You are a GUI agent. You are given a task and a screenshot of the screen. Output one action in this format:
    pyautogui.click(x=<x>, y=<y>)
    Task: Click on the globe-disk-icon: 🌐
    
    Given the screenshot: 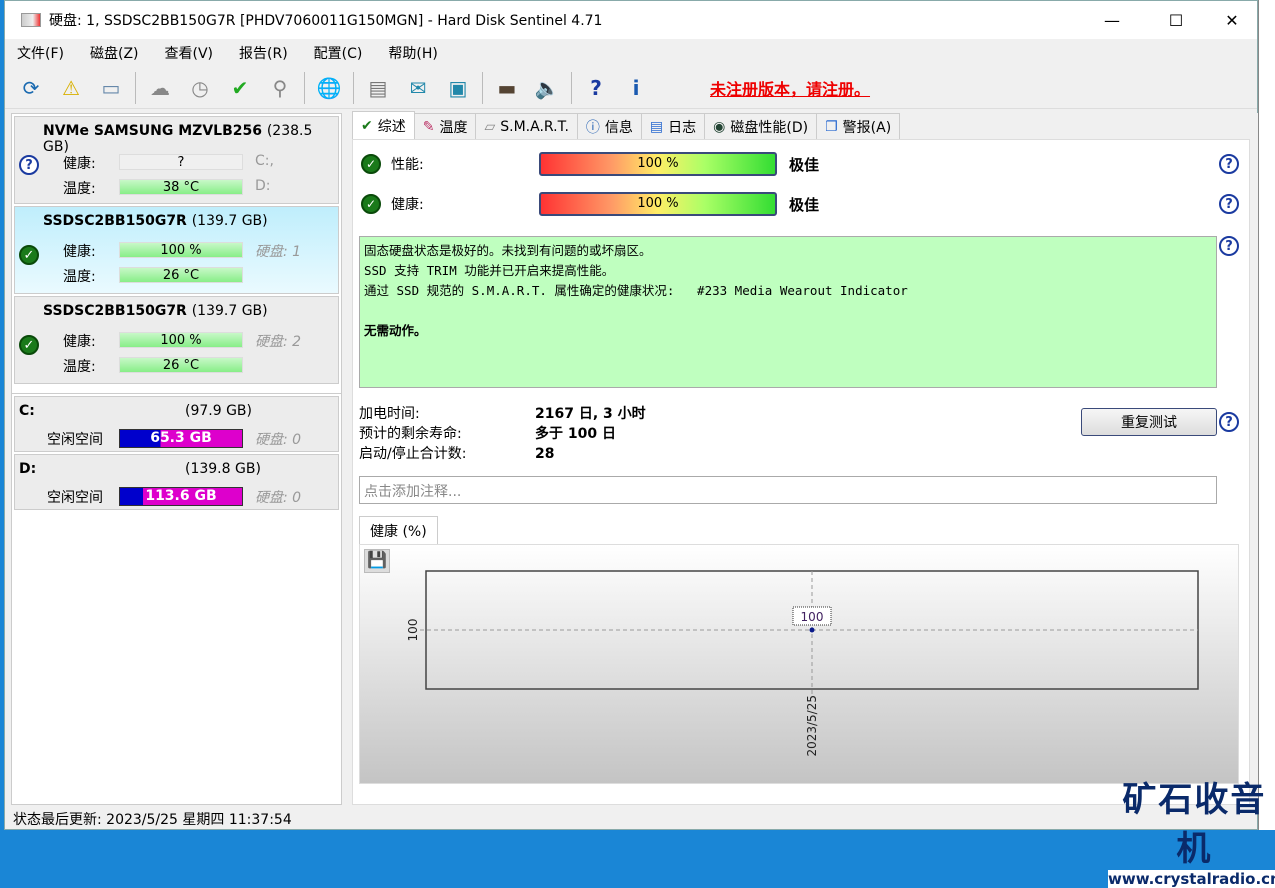 What is the action you would take?
    pyautogui.click(x=329, y=88)
    